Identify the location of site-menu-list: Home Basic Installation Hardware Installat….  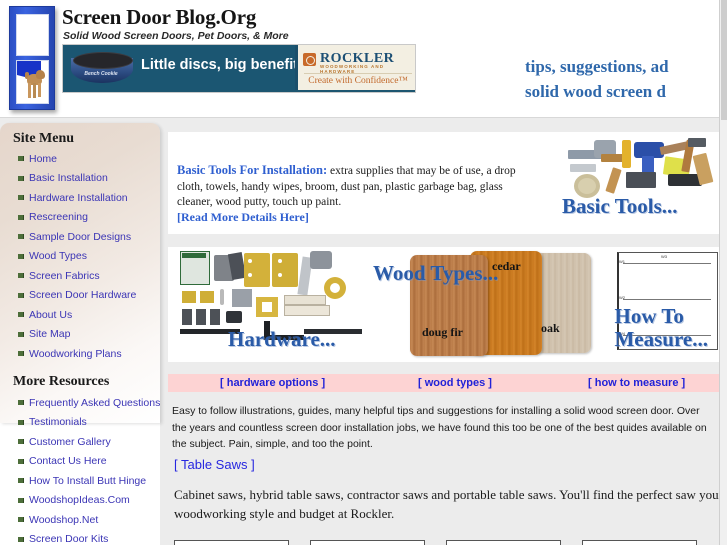
(77, 256).